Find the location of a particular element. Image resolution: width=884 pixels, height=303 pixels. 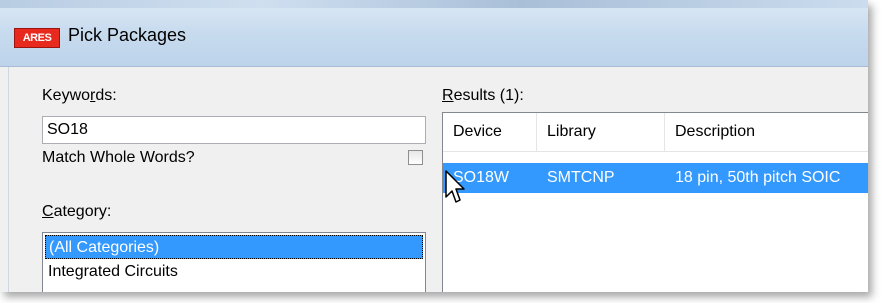

category-label-suffix: ategory: is located at coordinates (82, 211).